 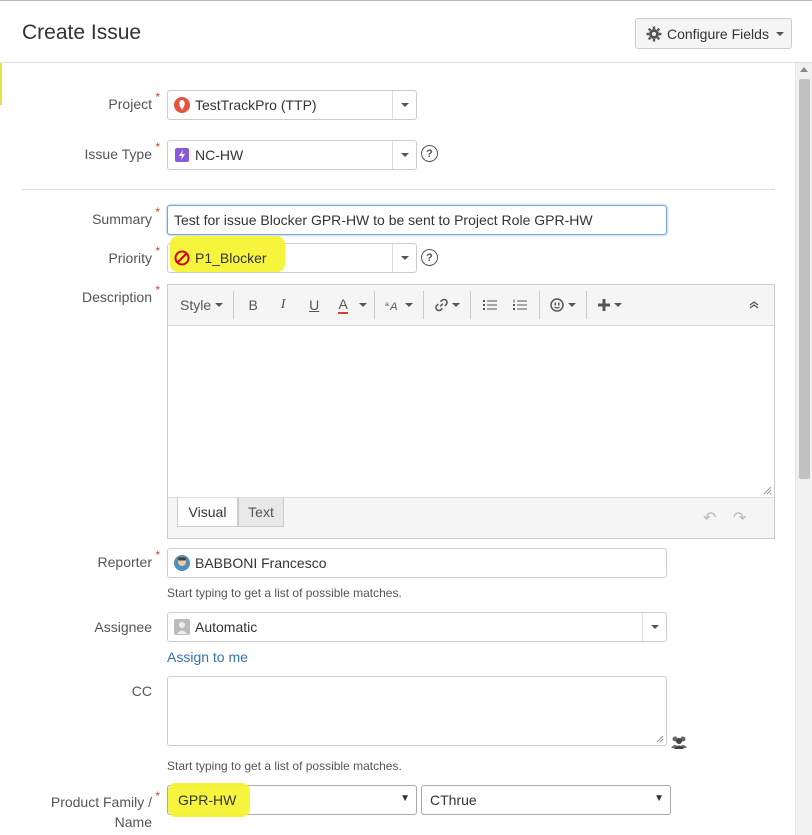 I want to click on vertical-scrollbar, so click(x=803, y=449).